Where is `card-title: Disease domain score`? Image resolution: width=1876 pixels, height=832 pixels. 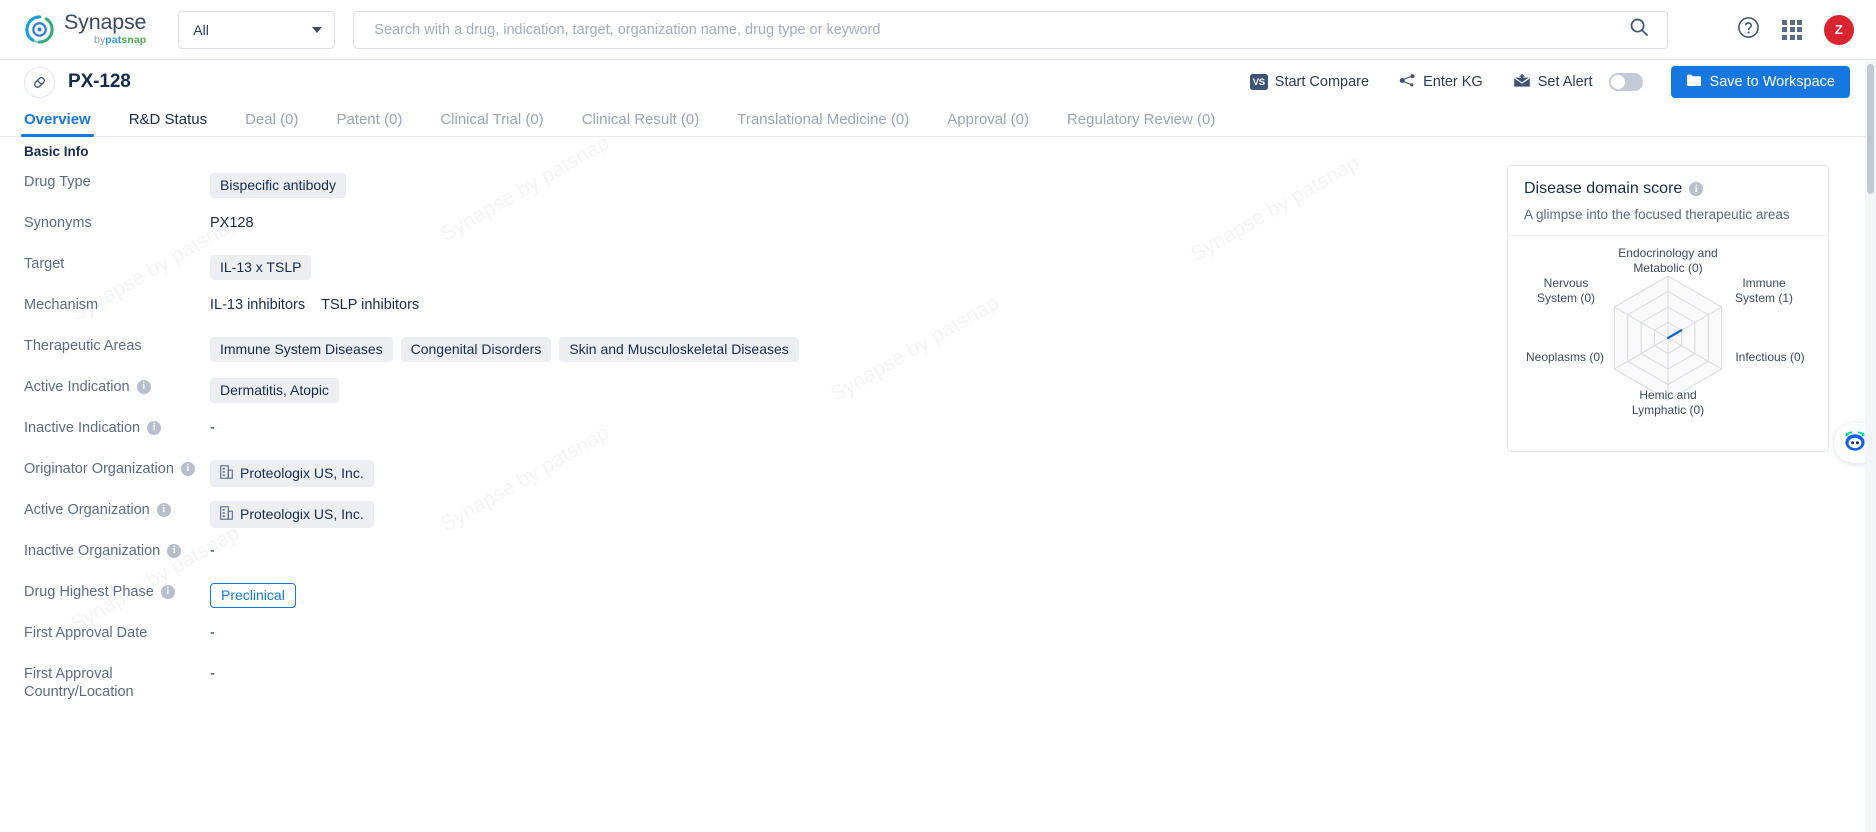
card-title: Disease domain score is located at coordinates (1603, 188).